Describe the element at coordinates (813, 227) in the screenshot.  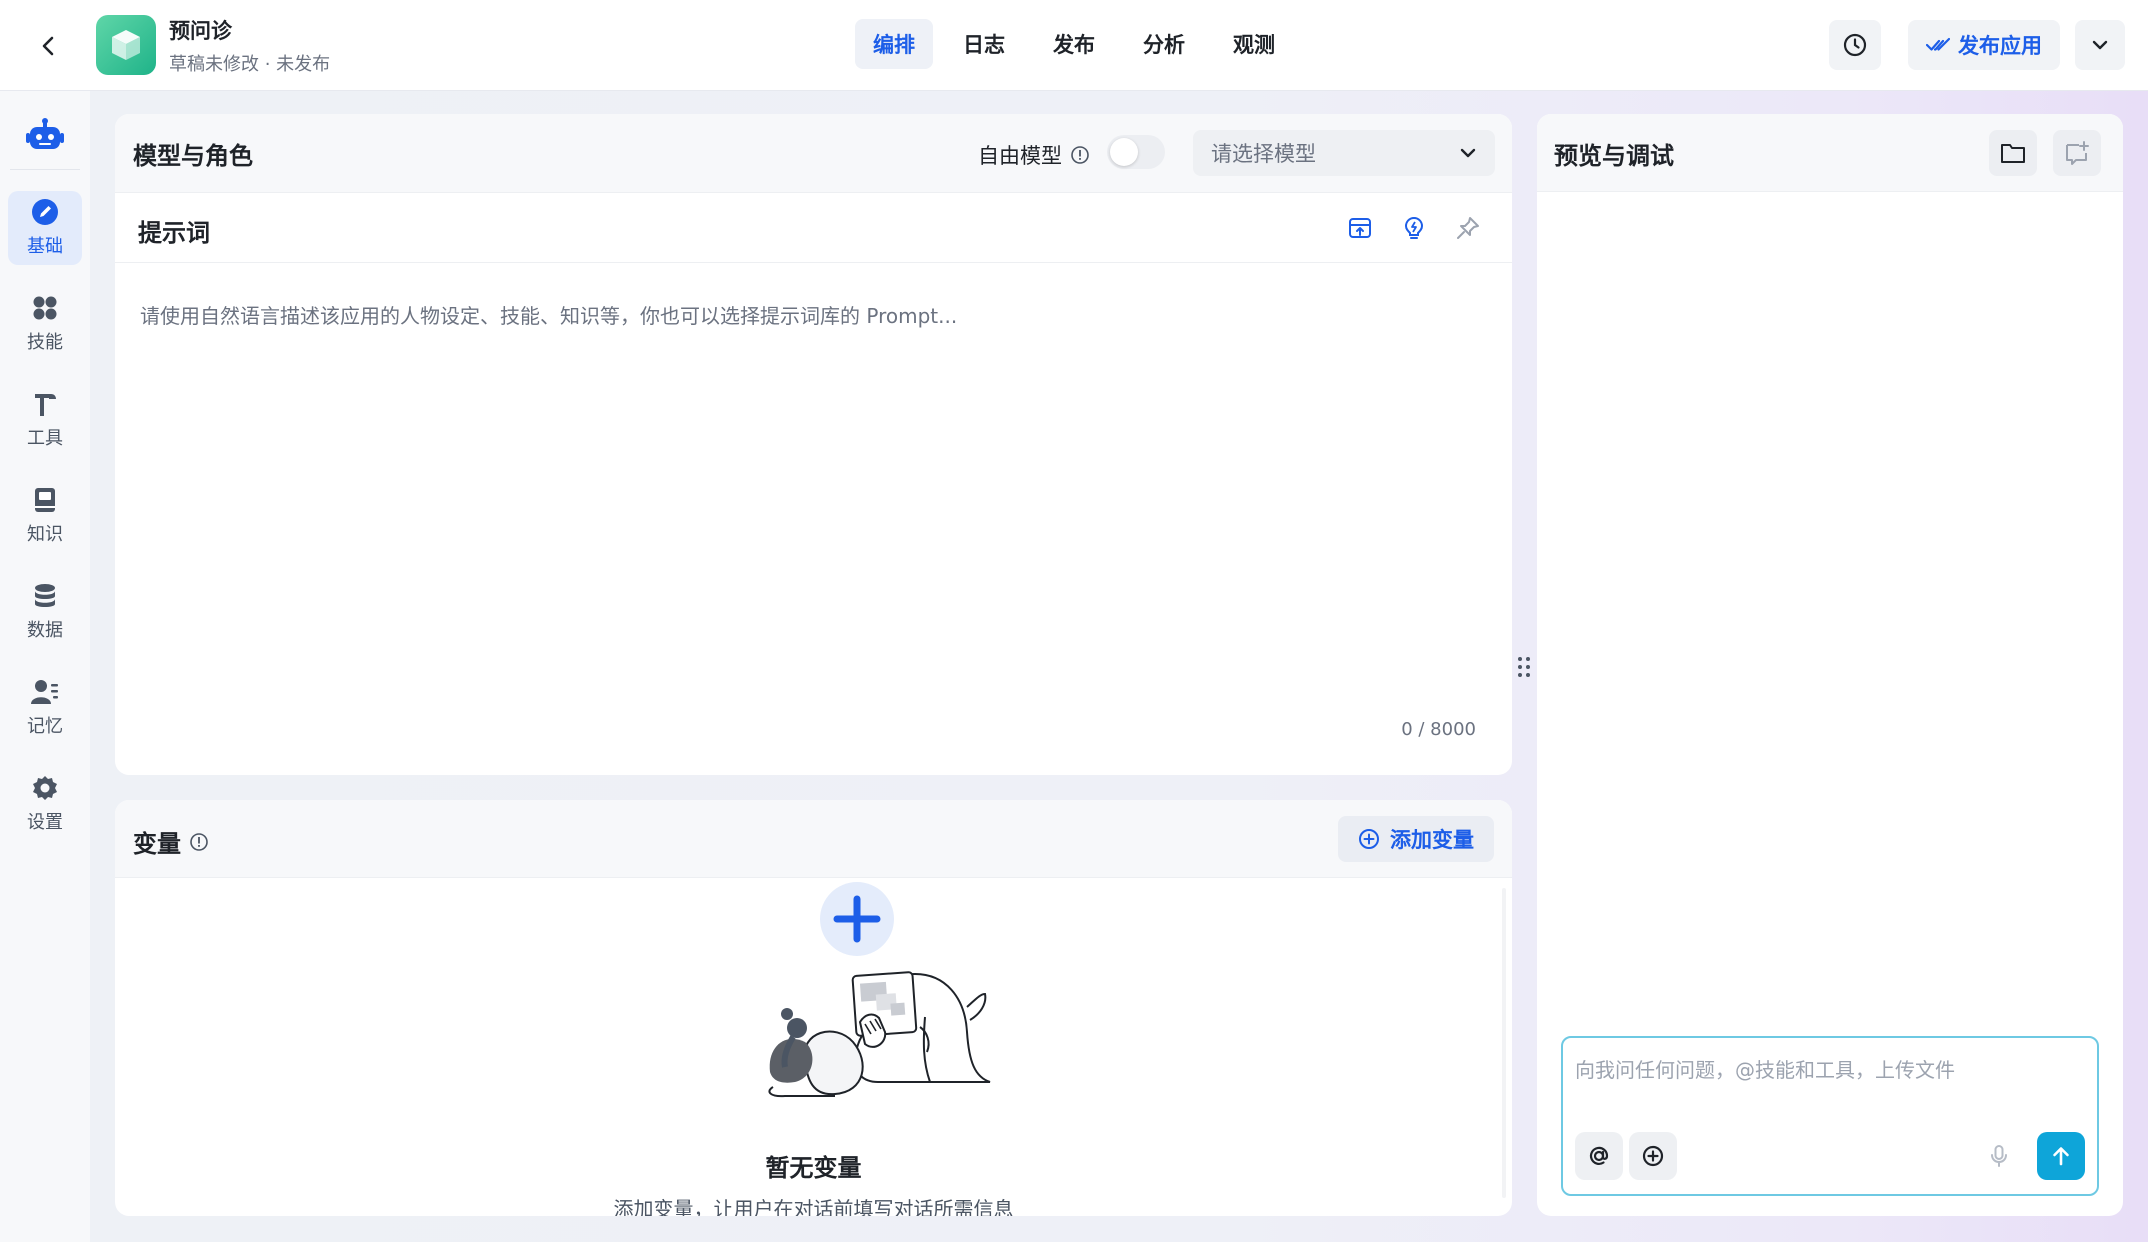
I see `prompt-header: 提示词` at that location.